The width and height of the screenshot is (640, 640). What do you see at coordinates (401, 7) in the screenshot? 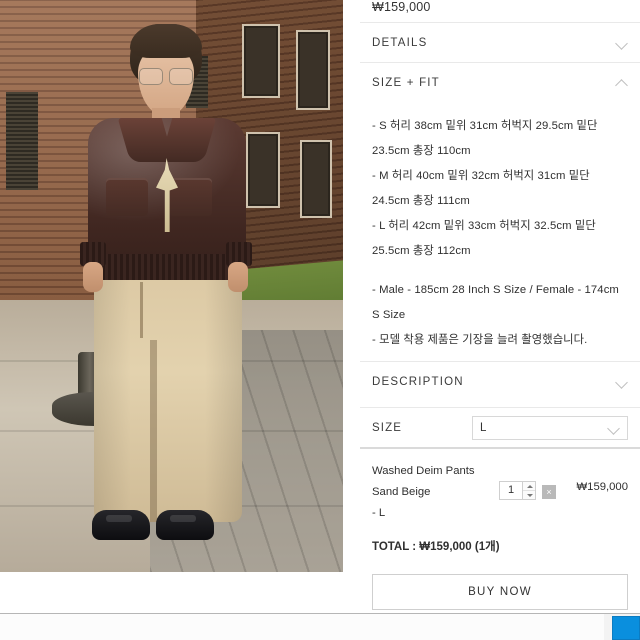
I see `product-price: ₩159,000` at bounding box center [401, 7].